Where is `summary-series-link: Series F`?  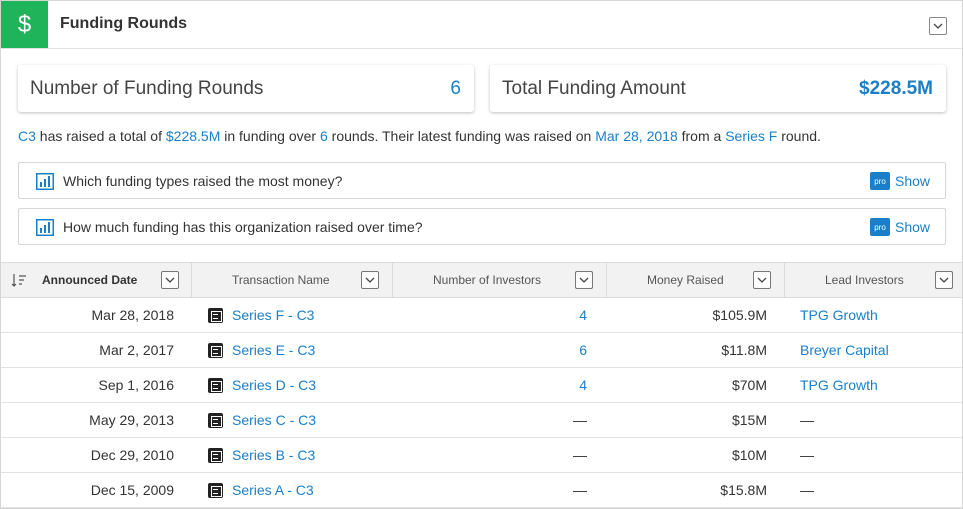
summary-series-link: Series F is located at coordinates (751, 136).